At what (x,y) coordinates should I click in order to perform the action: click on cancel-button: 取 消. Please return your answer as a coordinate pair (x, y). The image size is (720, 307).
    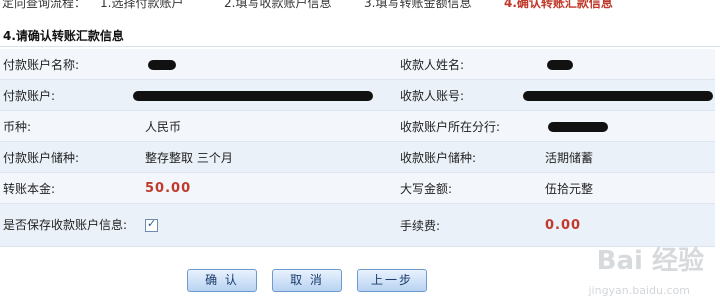
    Looking at the image, I should click on (307, 280).